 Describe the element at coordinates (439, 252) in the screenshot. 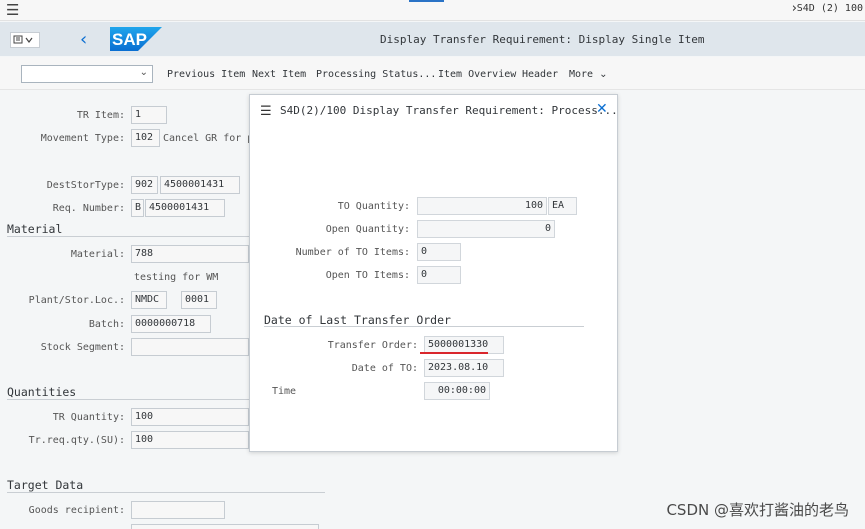

I see `number-of-to-items-field: 0` at that location.